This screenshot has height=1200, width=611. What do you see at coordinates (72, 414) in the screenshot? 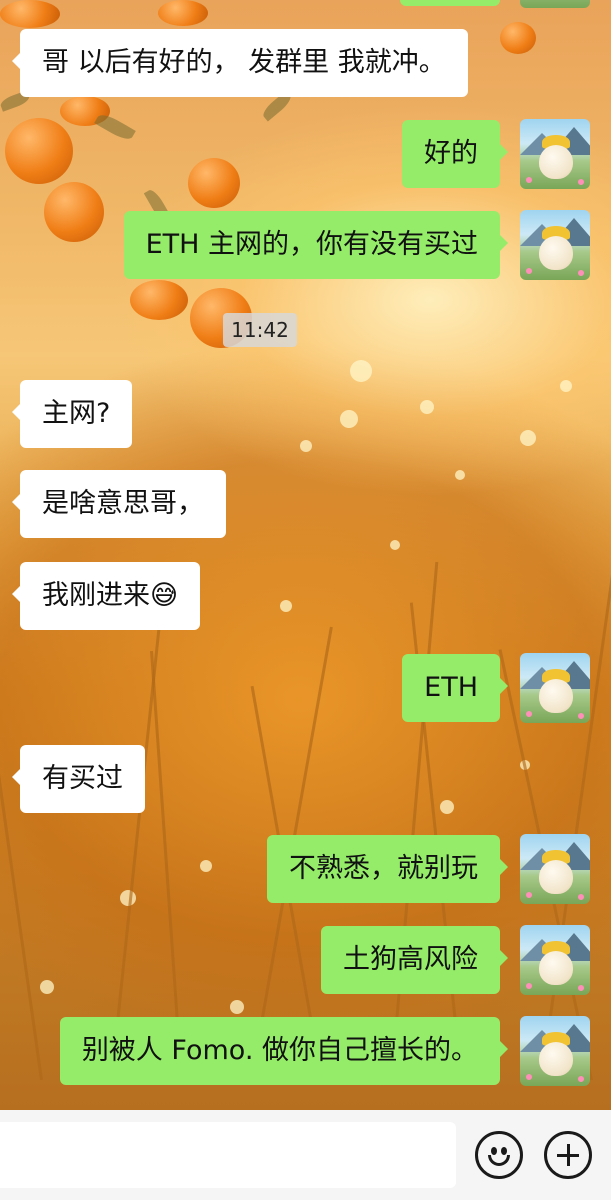
I see `message-bubble-incoming: 主网?` at bounding box center [72, 414].